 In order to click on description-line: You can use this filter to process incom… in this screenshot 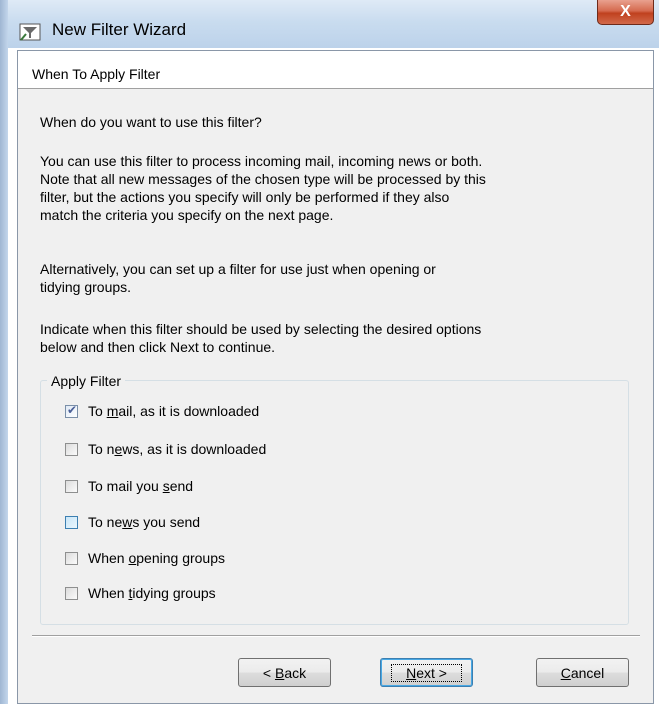, I will do `click(261, 161)`.